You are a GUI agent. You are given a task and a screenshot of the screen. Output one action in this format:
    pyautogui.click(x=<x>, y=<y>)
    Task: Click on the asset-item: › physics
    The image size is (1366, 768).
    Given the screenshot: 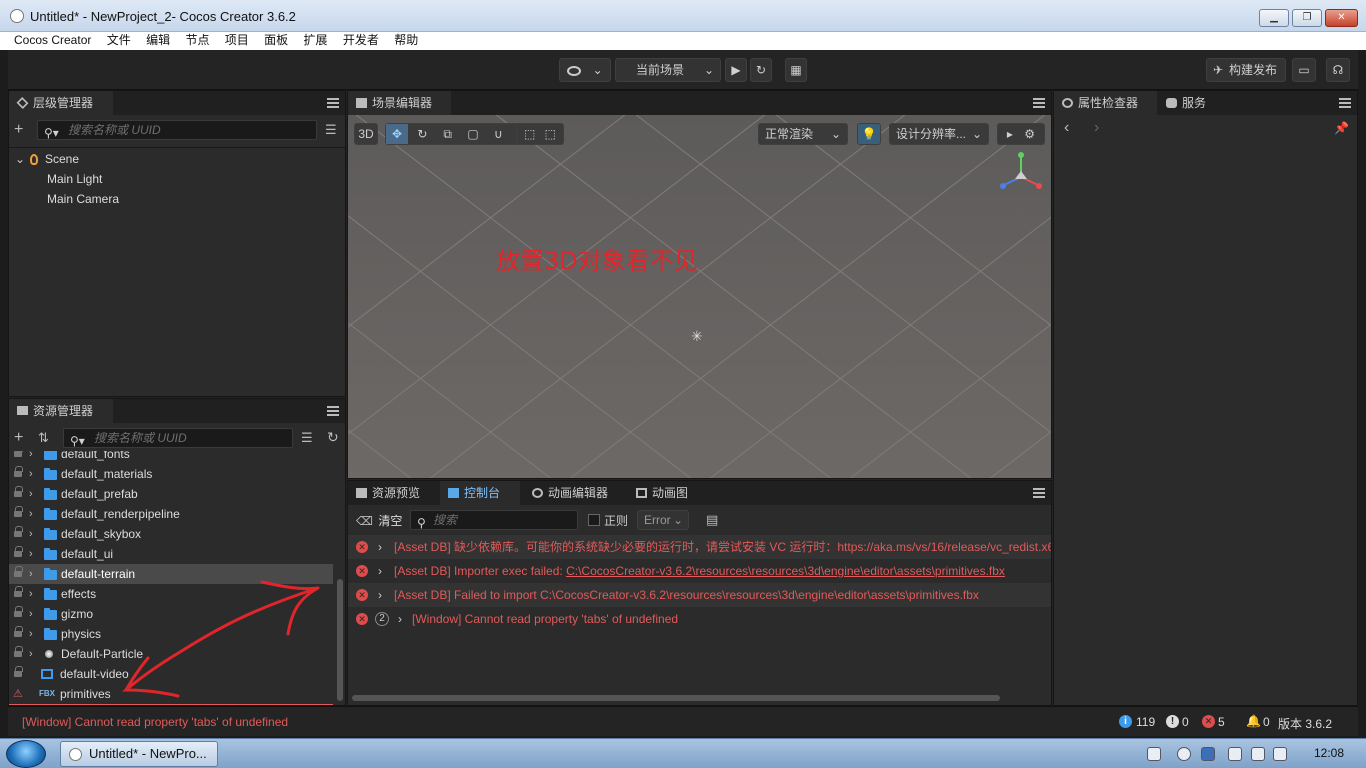 What is the action you would take?
    pyautogui.click(x=171, y=634)
    